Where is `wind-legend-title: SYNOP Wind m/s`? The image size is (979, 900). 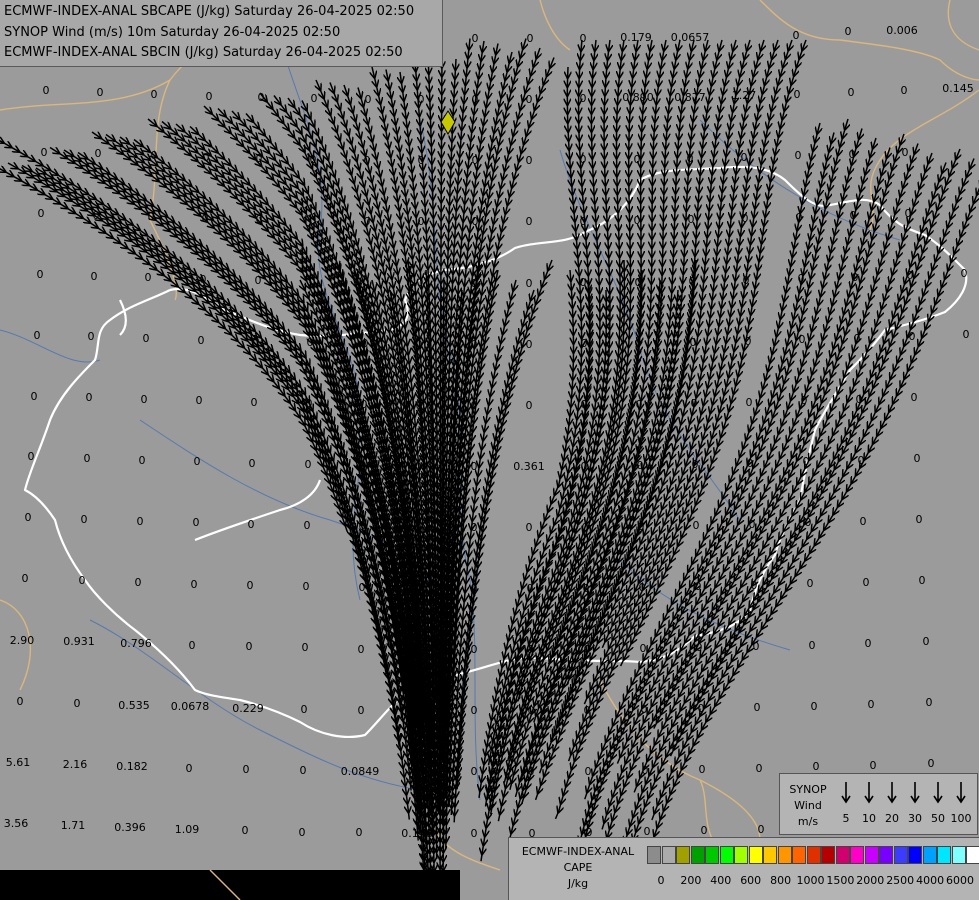 wind-legend-title: SYNOP Wind m/s is located at coordinates (808, 806).